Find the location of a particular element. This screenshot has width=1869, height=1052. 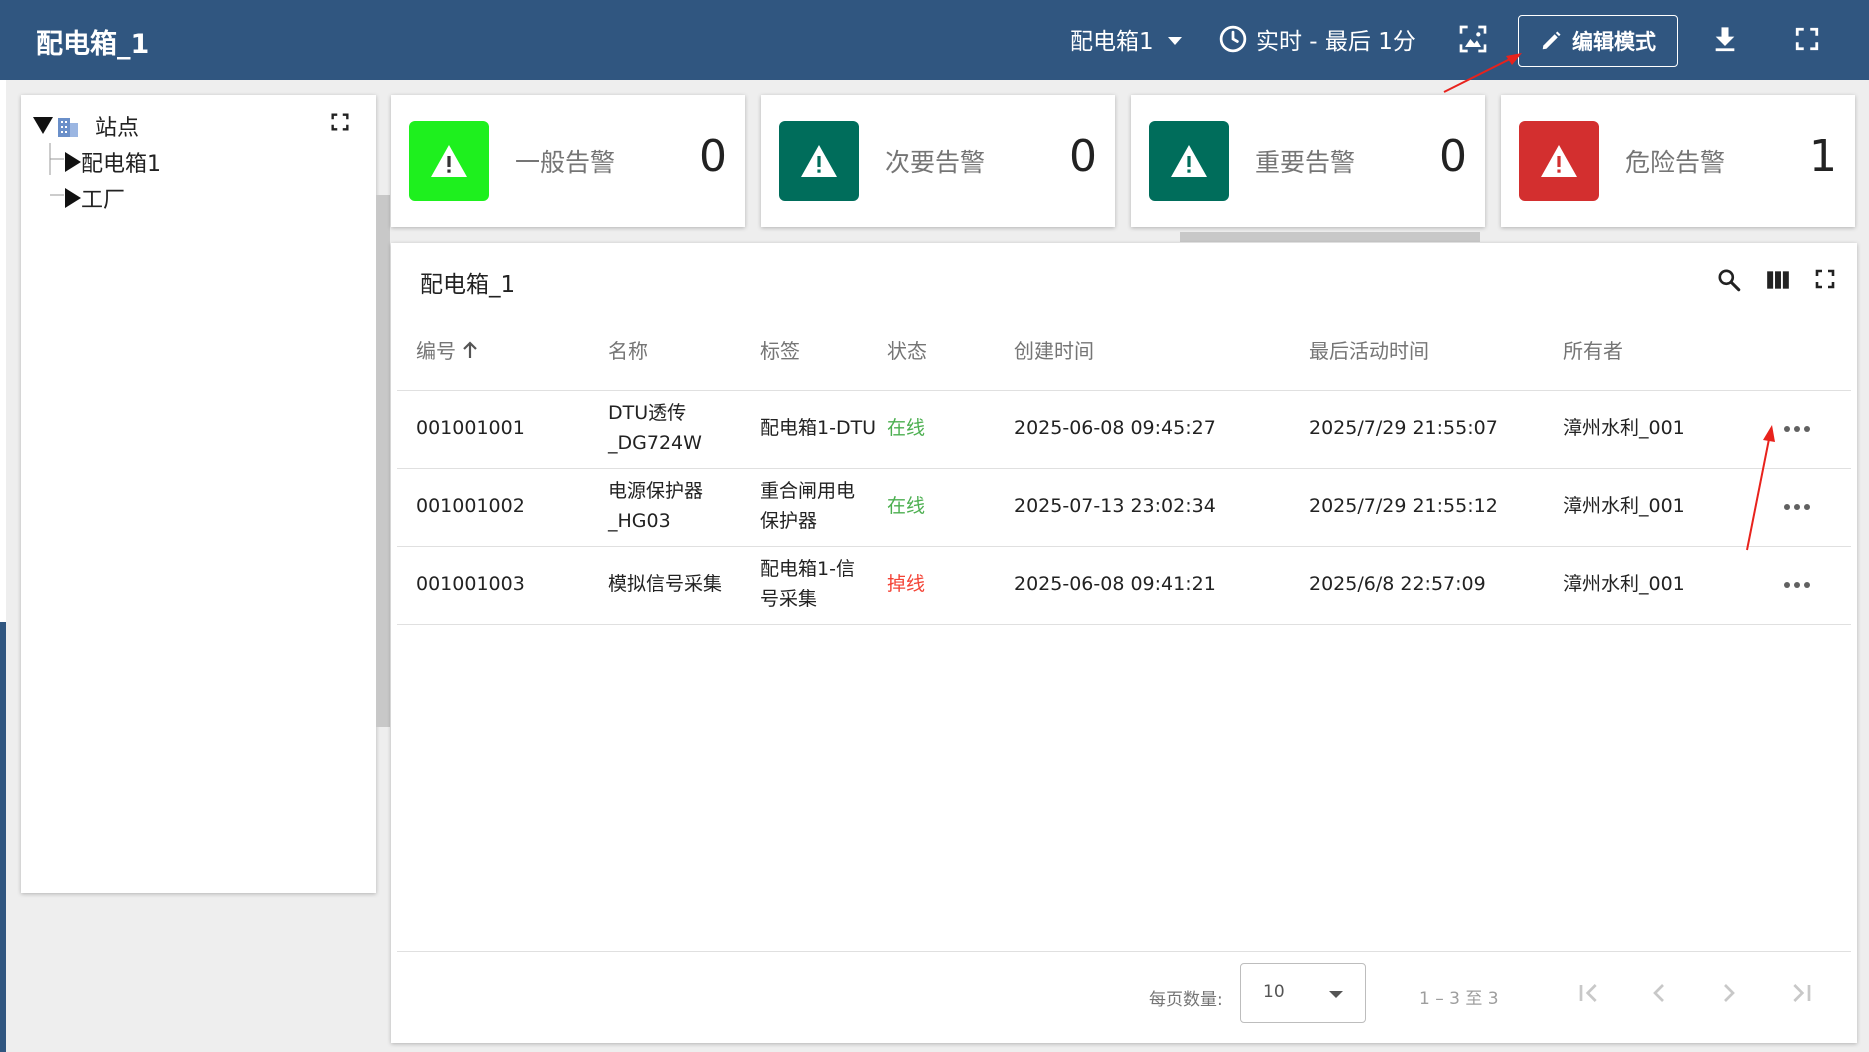

previous-page-button is located at coordinates (1659, 993).